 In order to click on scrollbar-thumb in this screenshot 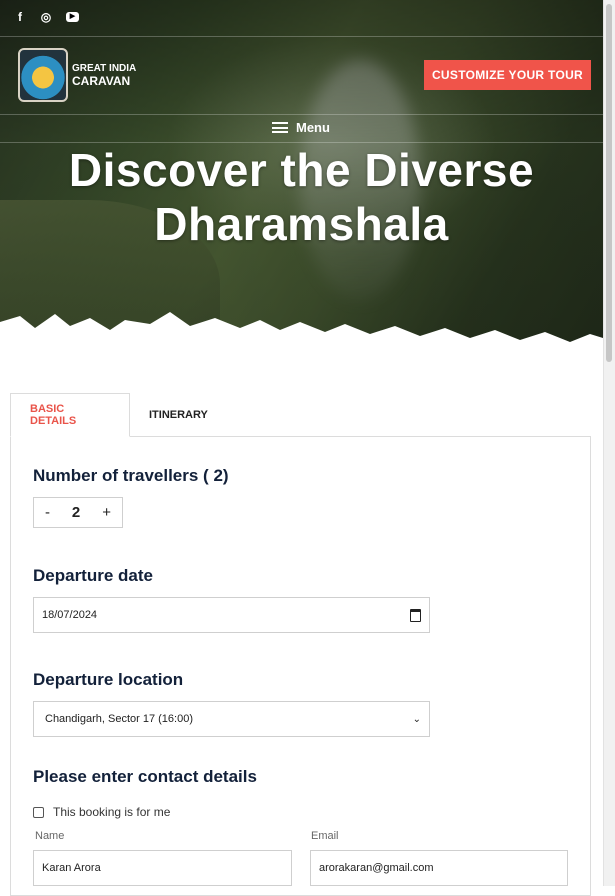, I will do `click(609, 183)`.